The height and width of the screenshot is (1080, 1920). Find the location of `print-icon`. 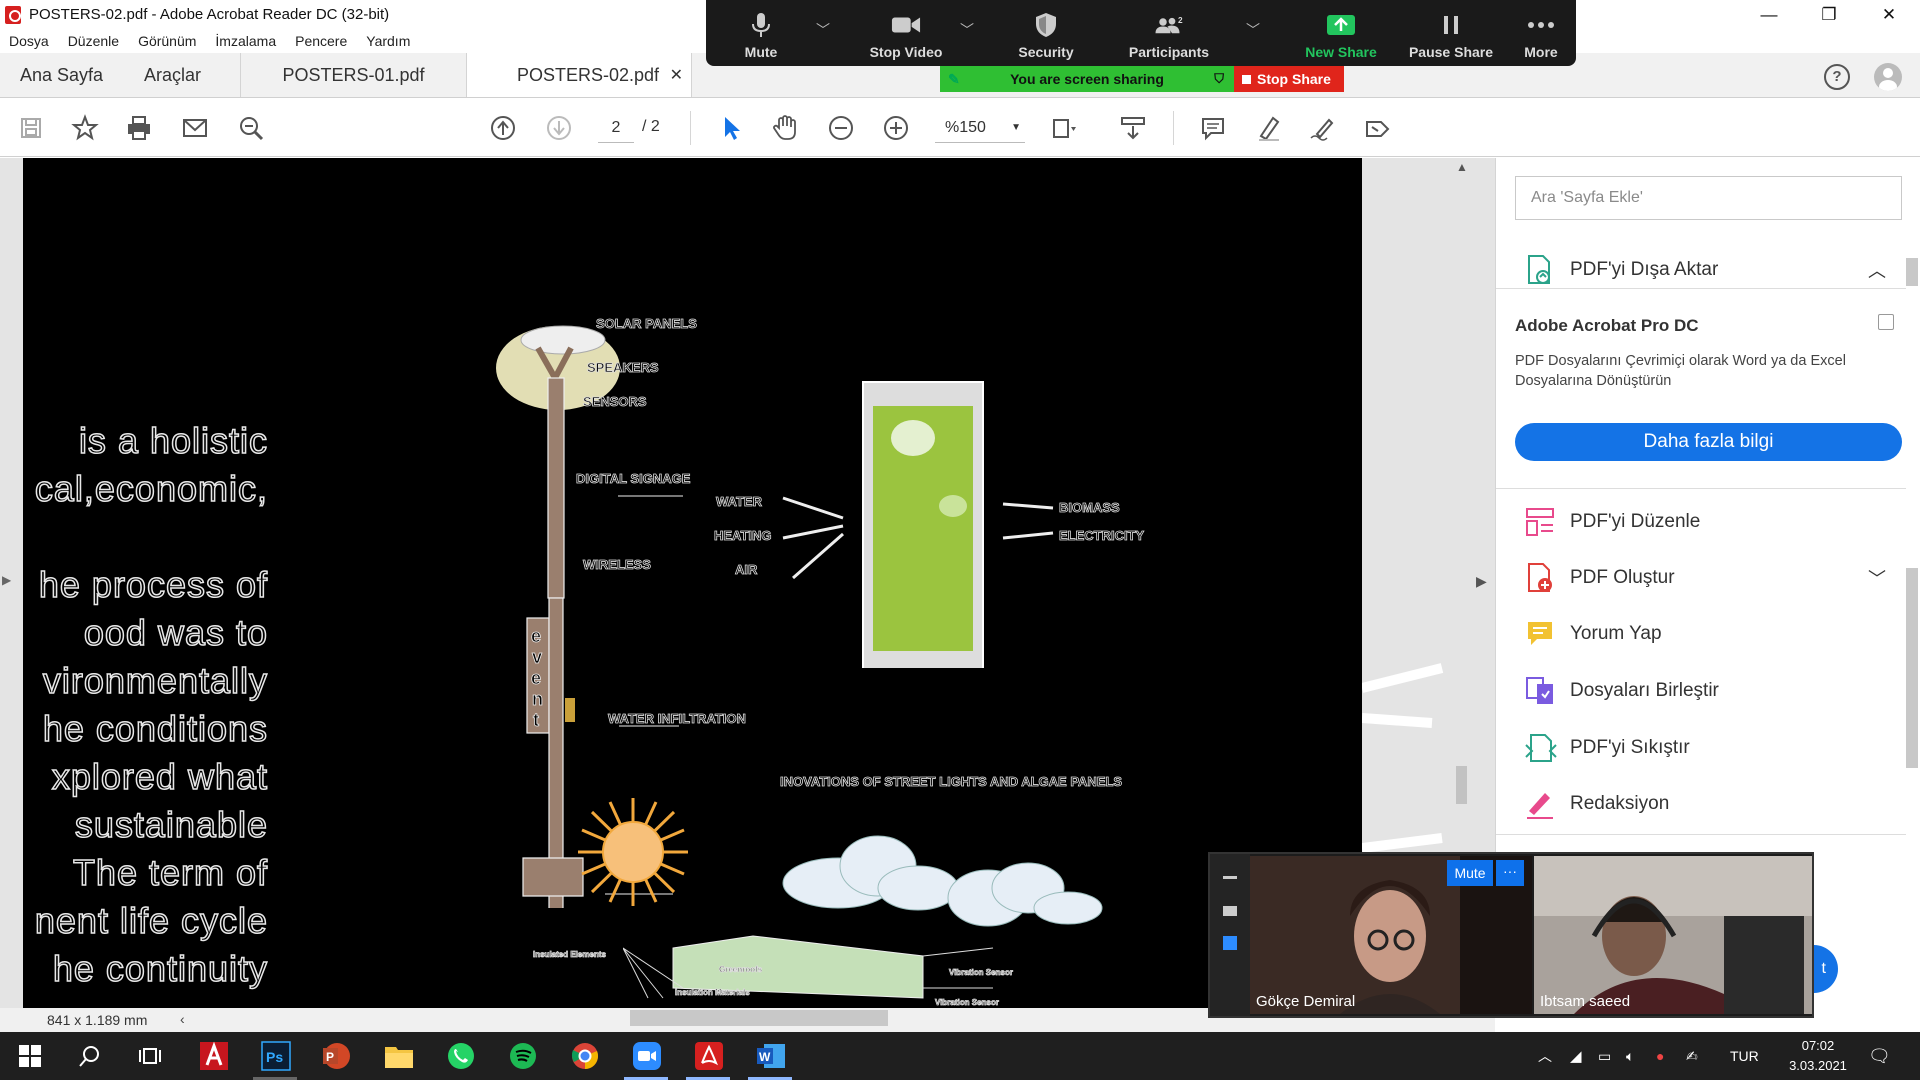

print-icon is located at coordinates (139, 128).